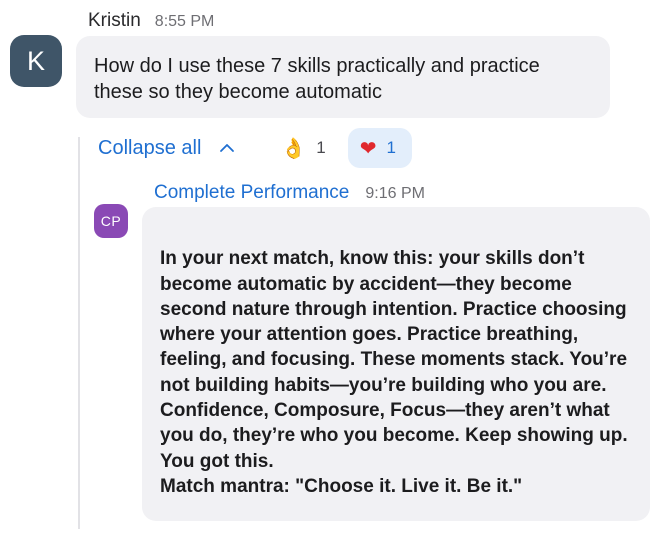  Describe the element at coordinates (391, 147) in the screenshot. I see `reaction-heart-count: 1` at that location.